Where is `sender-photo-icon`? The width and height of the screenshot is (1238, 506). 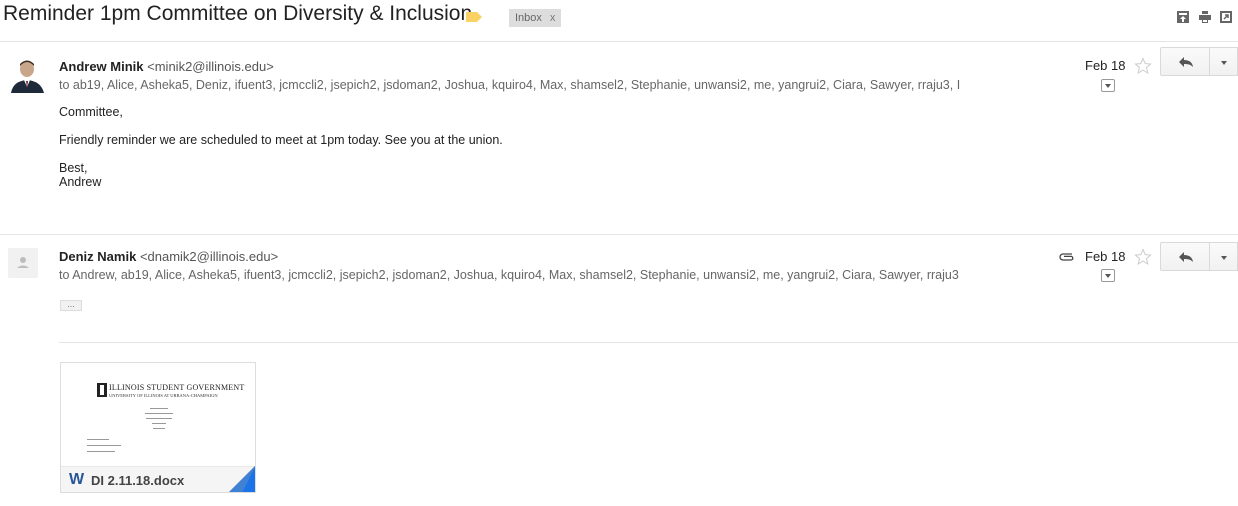 sender-photo-icon is located at coordinates (27, 74).